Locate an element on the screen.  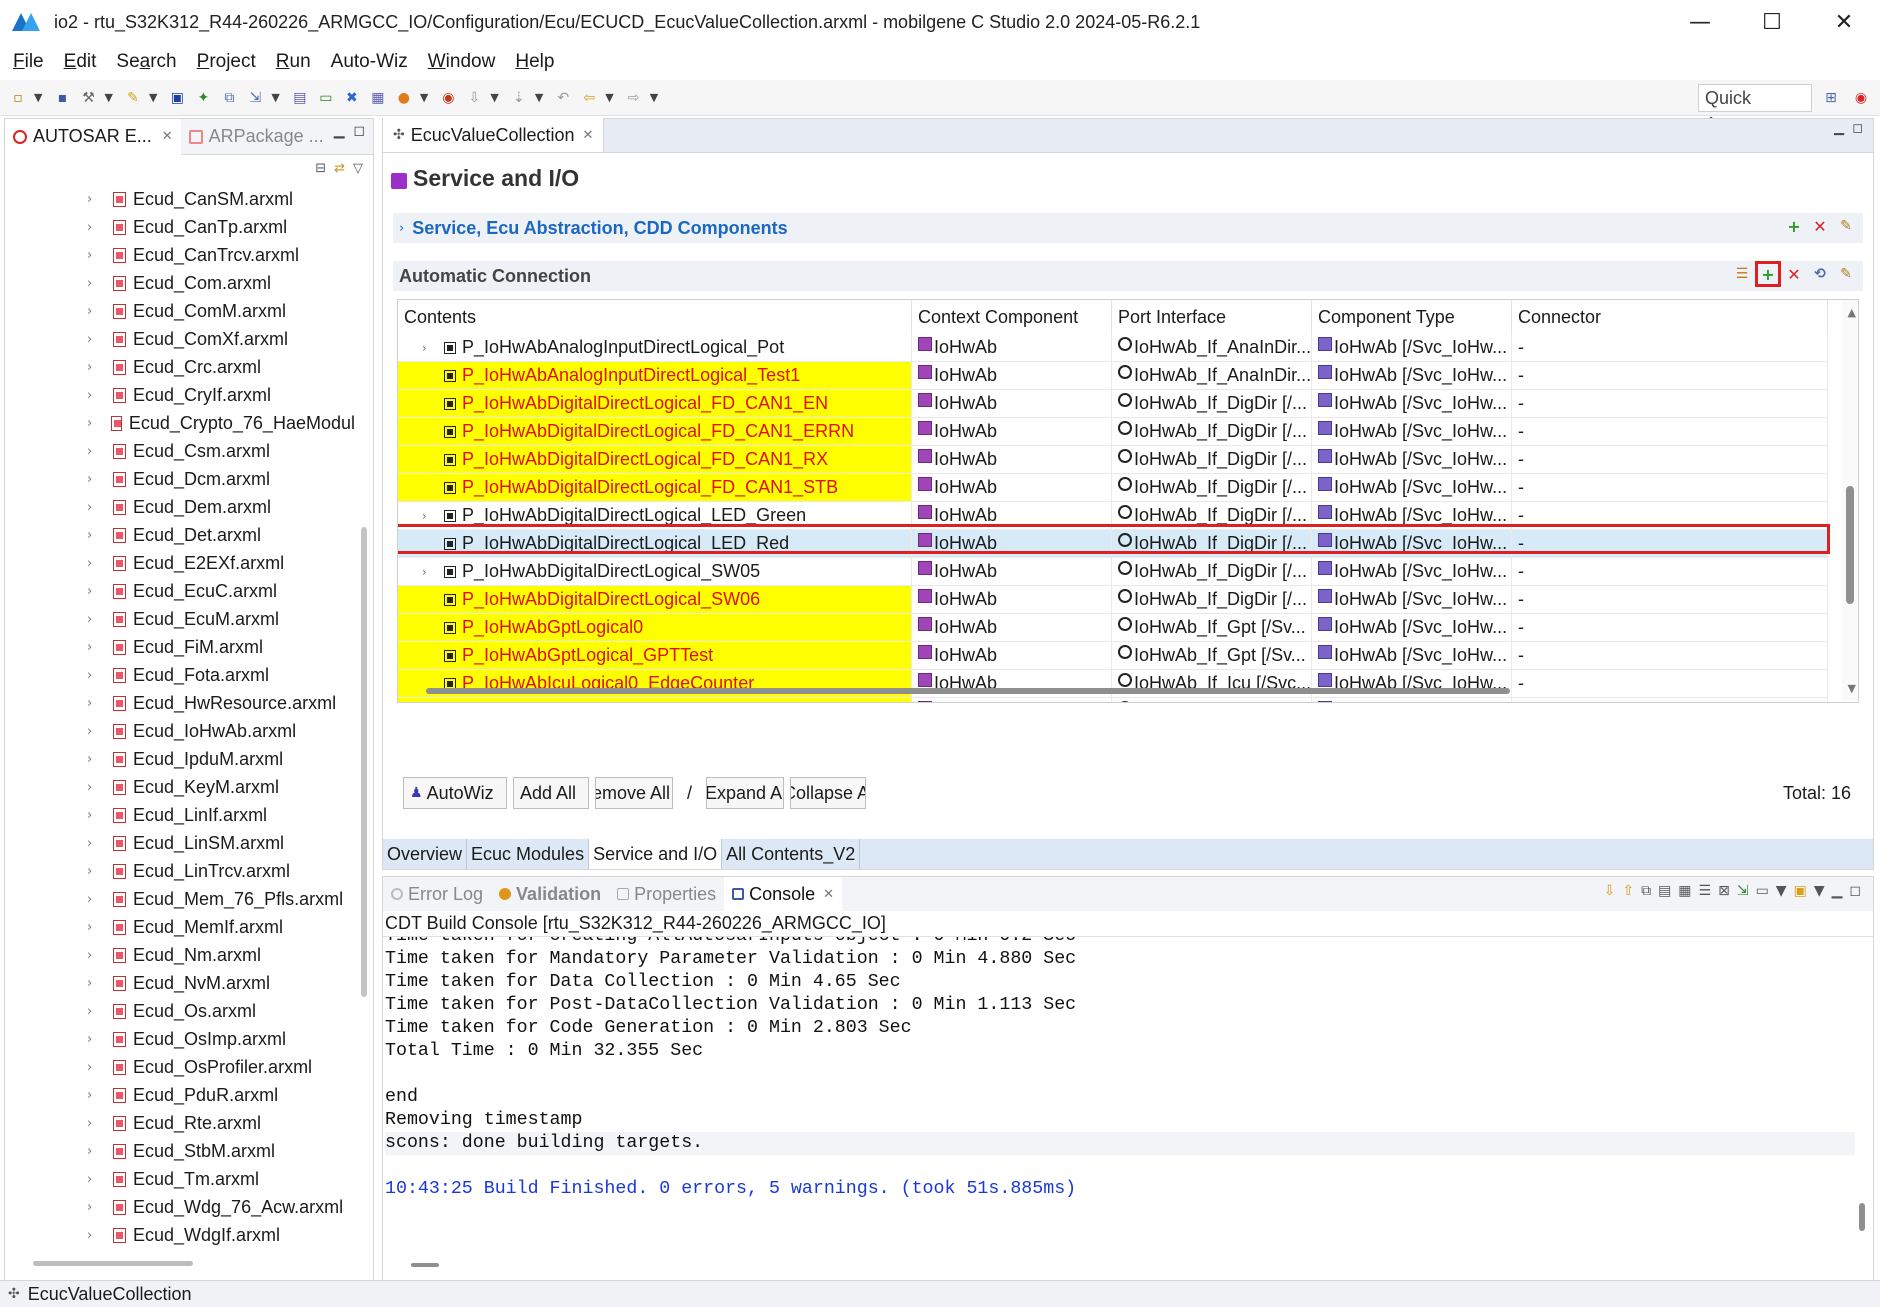
column-port-interface: Port Interface is located at coordinates (1212, 317).